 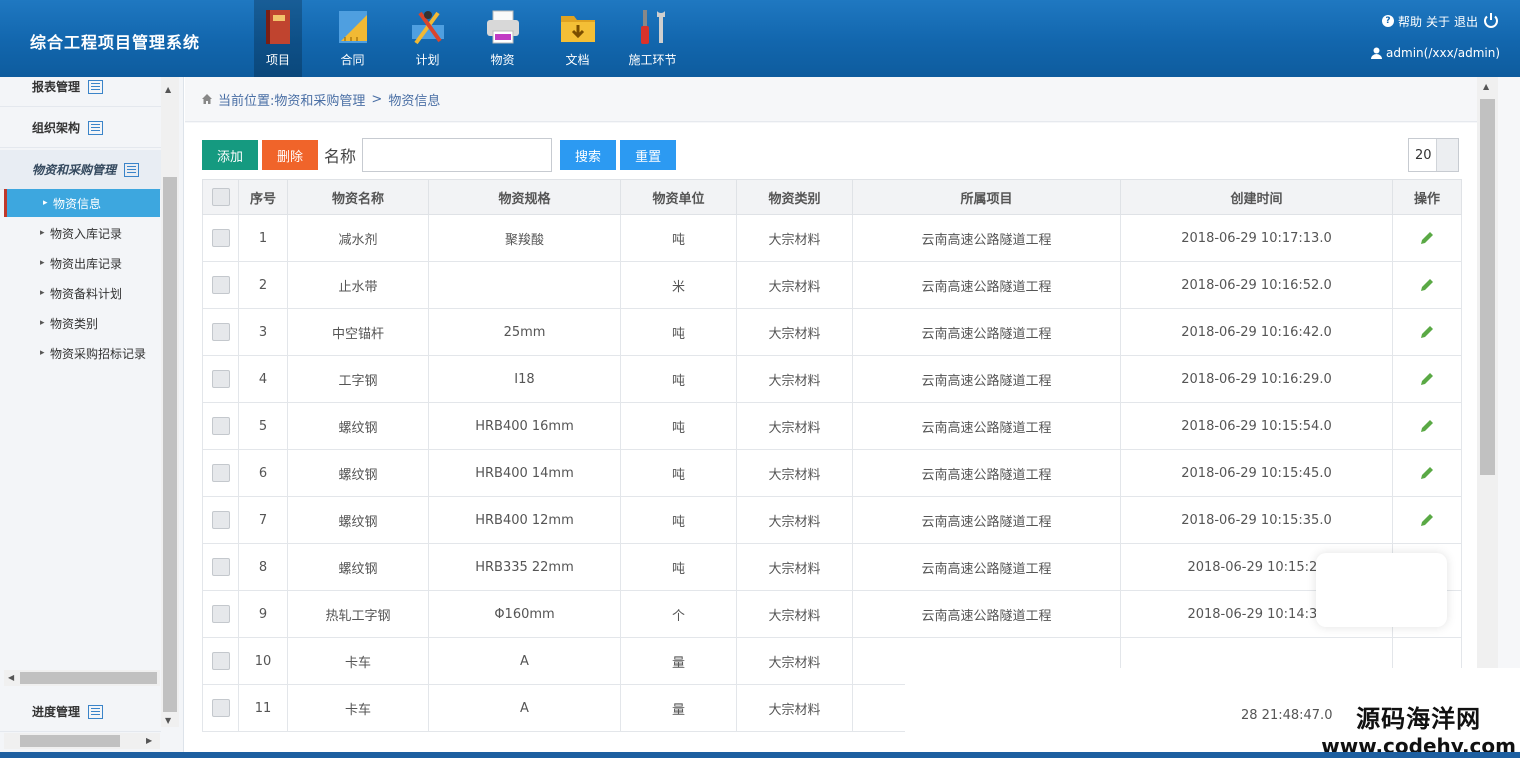 What do you see at coordinates (358, 197) in the screenshot?
I see `column-header: 物资名称` at bounding box center [358, 197].